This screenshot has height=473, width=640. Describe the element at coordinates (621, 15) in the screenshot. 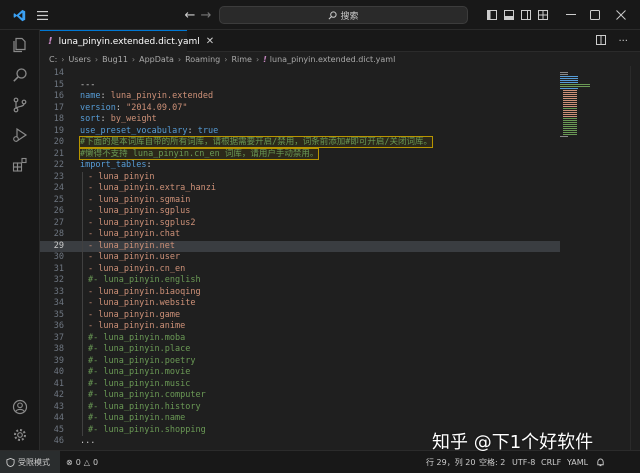

I see `close-window-icon` at that location.